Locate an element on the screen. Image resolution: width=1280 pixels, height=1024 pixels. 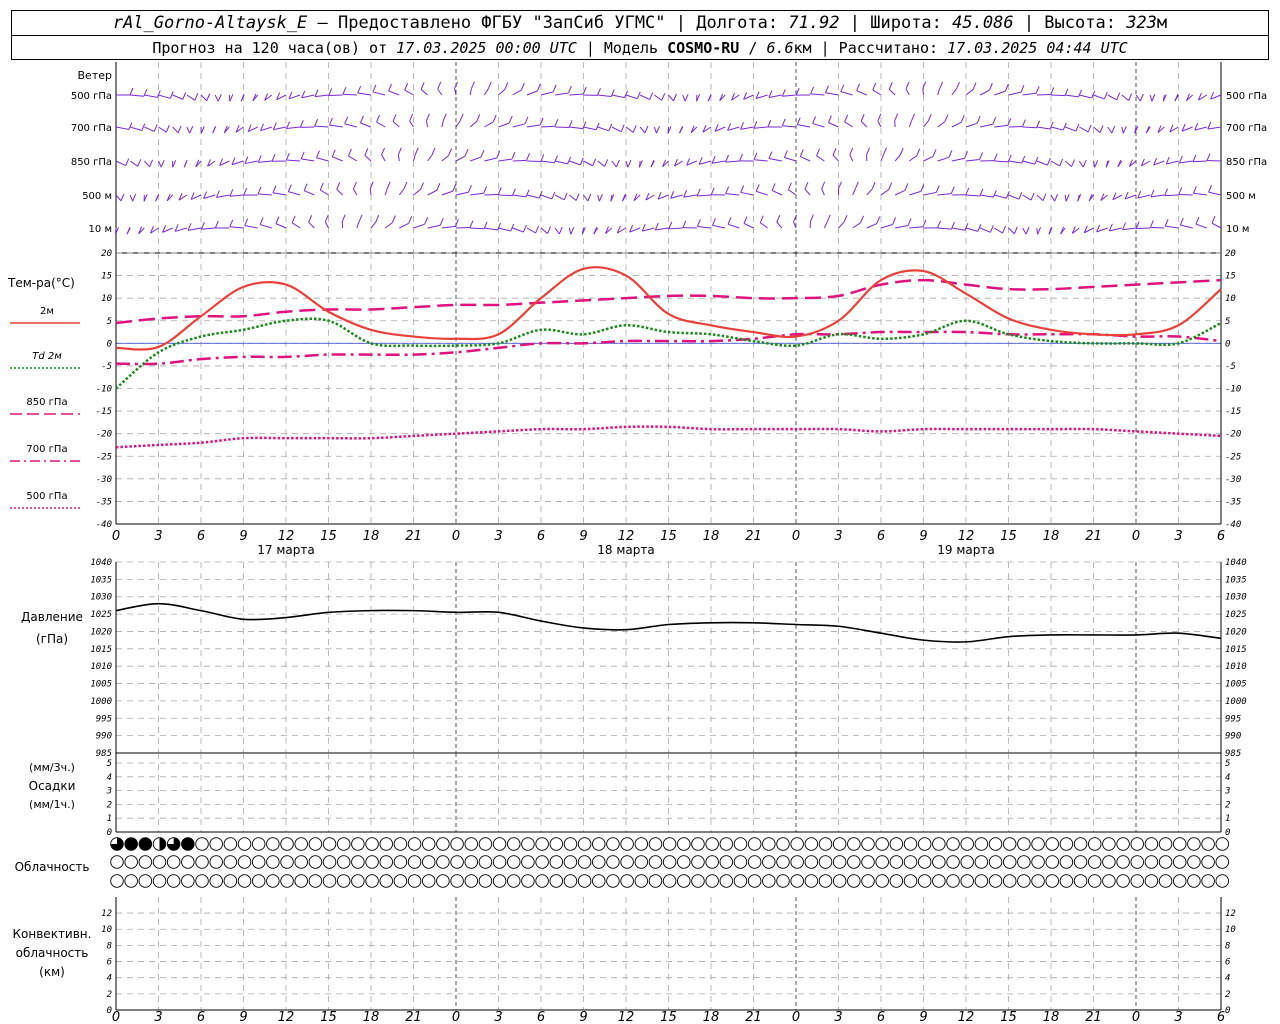
temp-title: Тем-ра(°С) is located at coordinates (41, 283).